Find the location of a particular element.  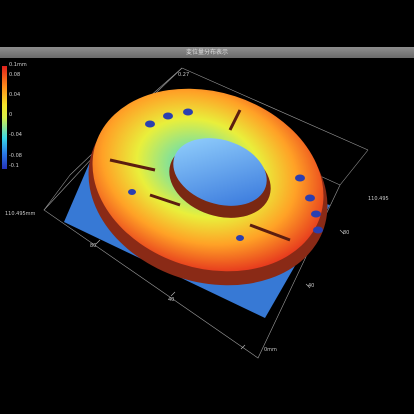

x-axis-right-label: 110.495 is located at coordinates (378, 199).